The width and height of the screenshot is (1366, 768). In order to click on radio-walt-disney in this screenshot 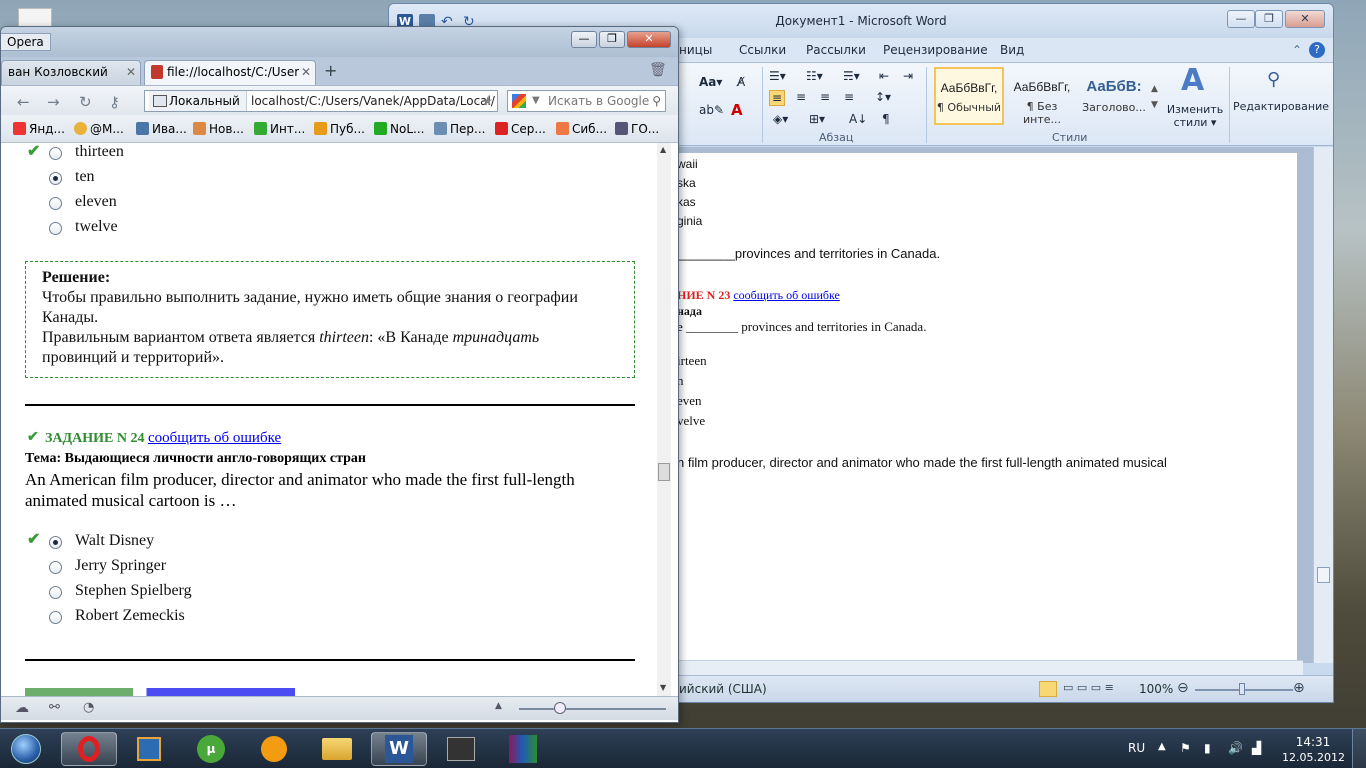, I will do `click(55, 542)`.